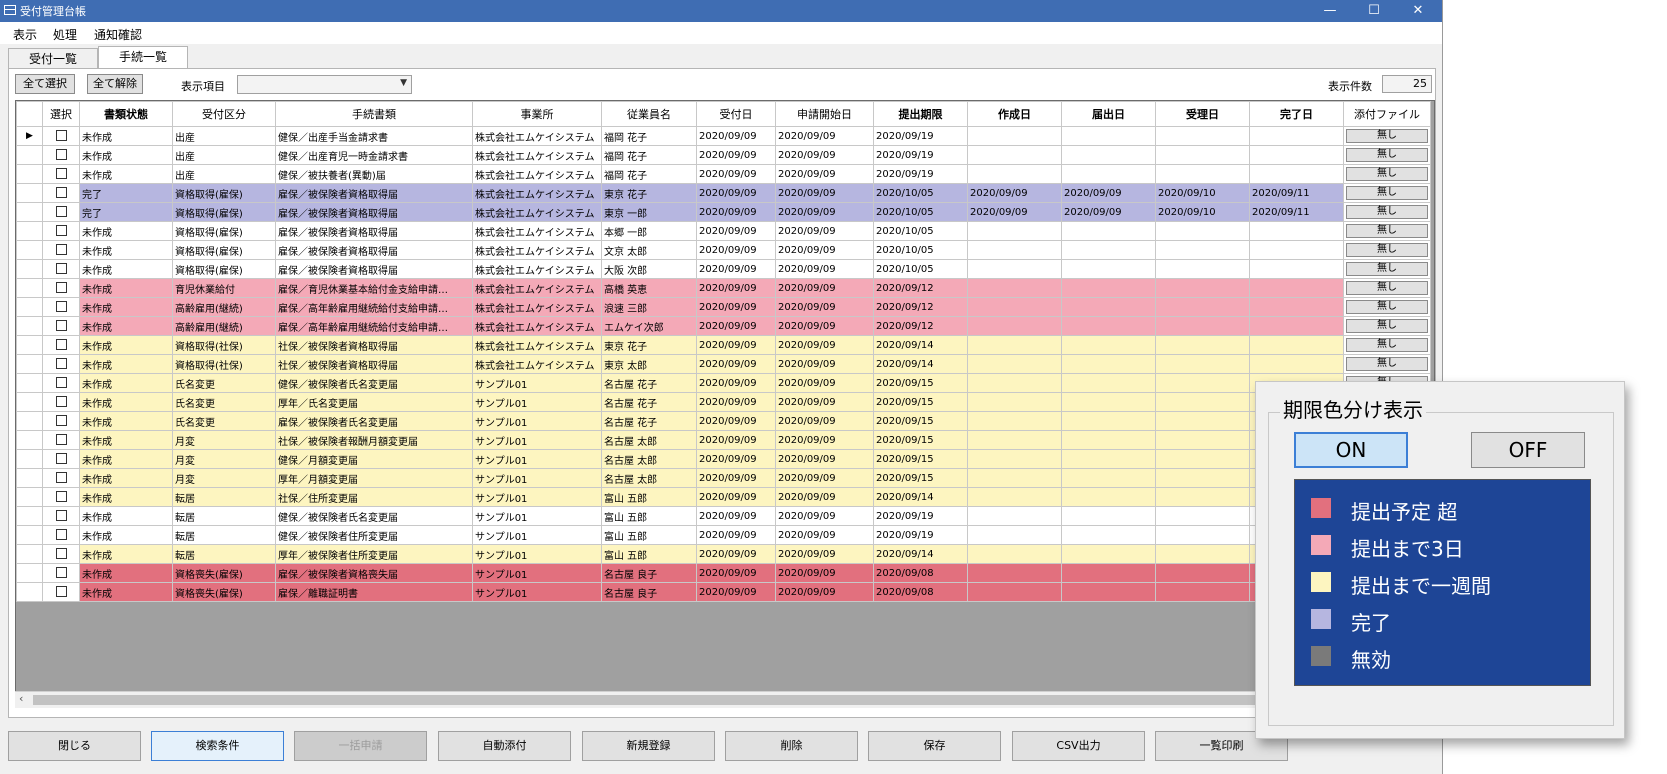 The height and width of the screenshot is (774, 1667). I want to click on col-doc-status: 書類状態, so click(126, 114).